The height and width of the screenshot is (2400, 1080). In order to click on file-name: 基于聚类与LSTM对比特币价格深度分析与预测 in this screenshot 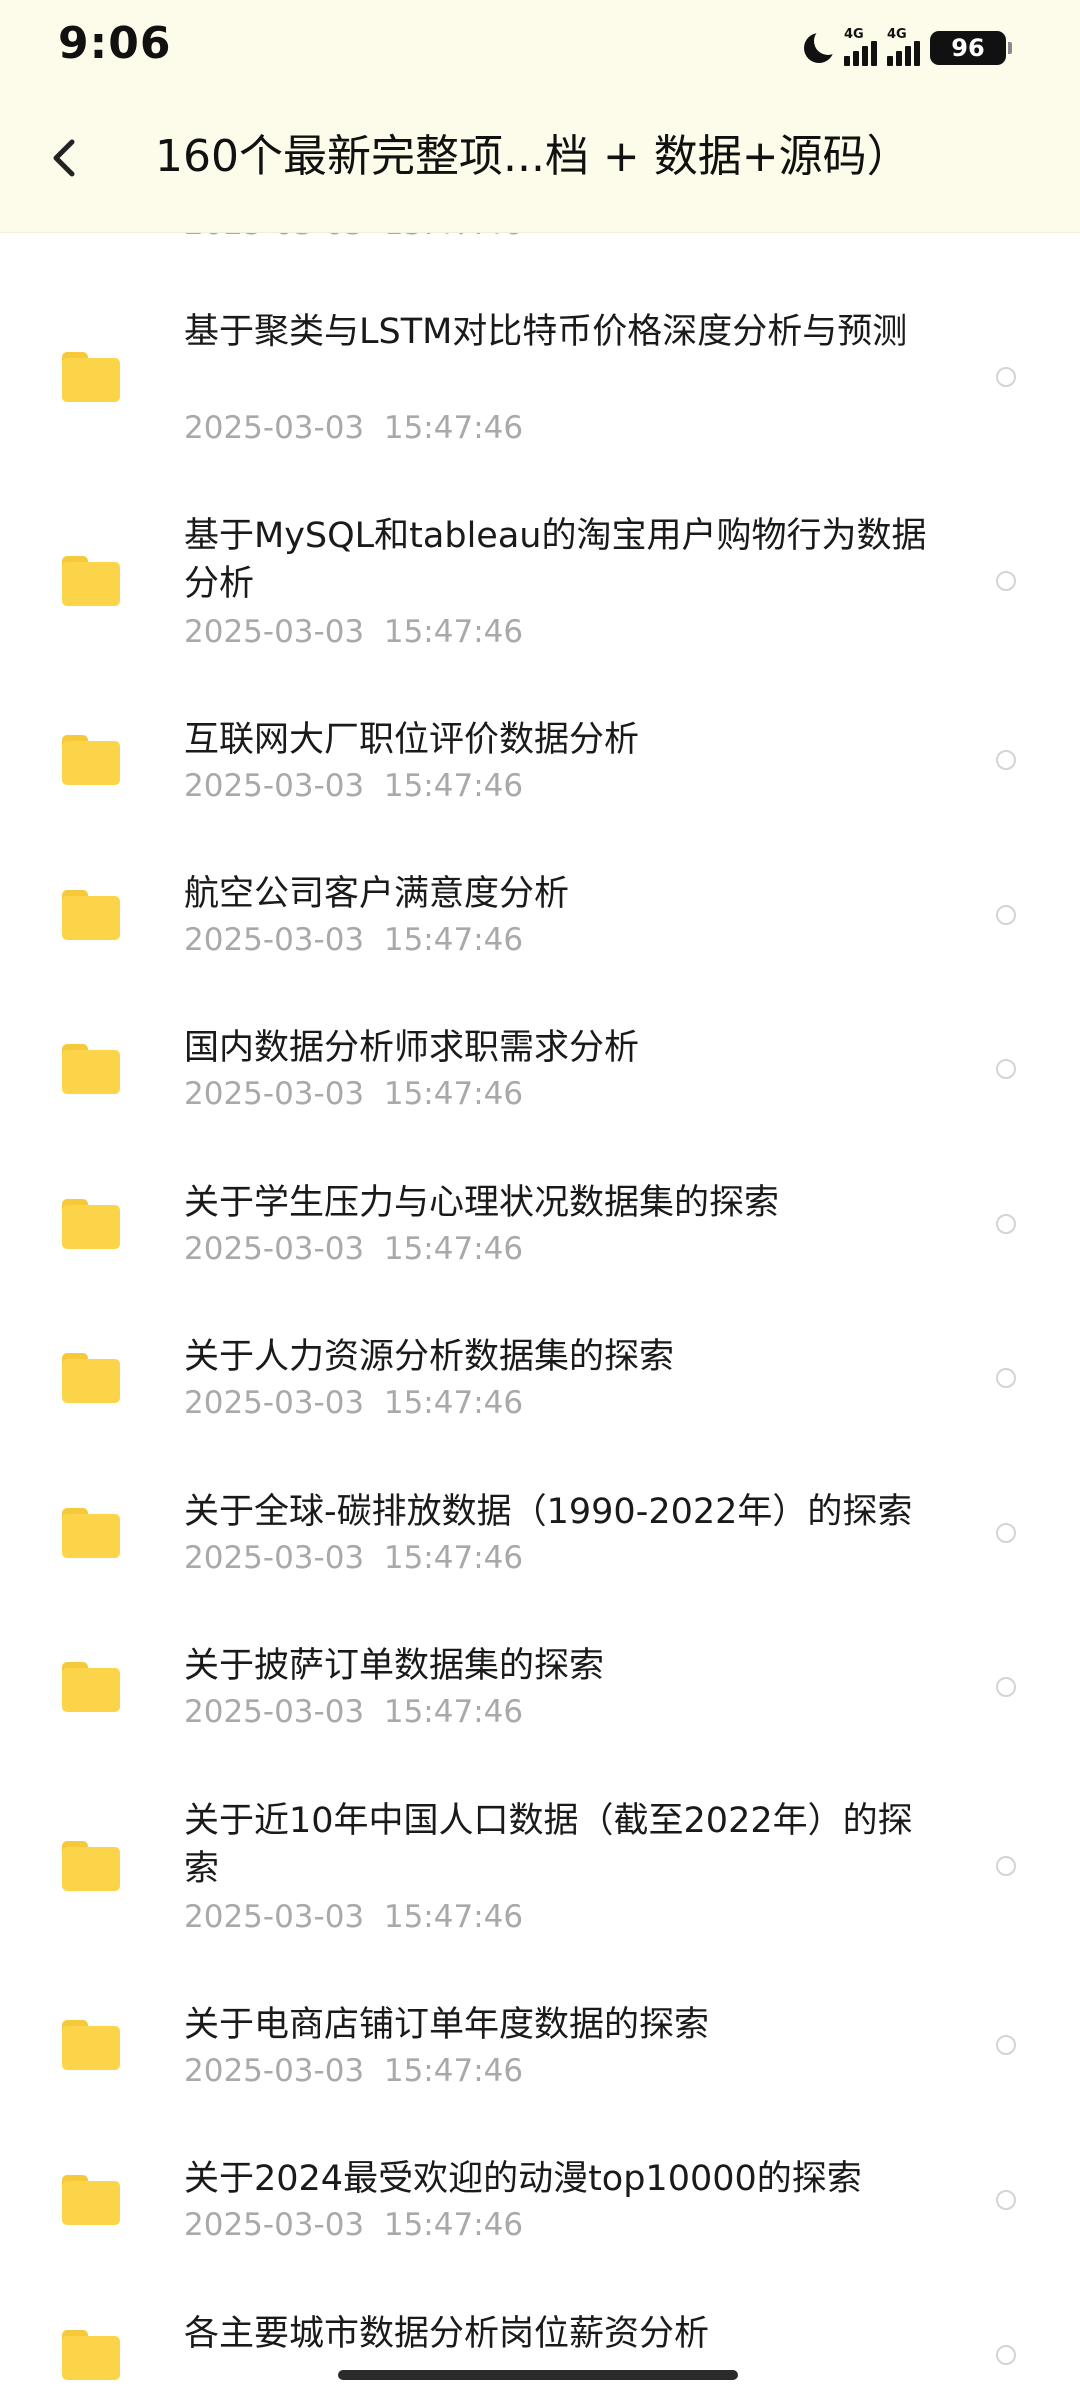, I will do `click(546, 332)`.